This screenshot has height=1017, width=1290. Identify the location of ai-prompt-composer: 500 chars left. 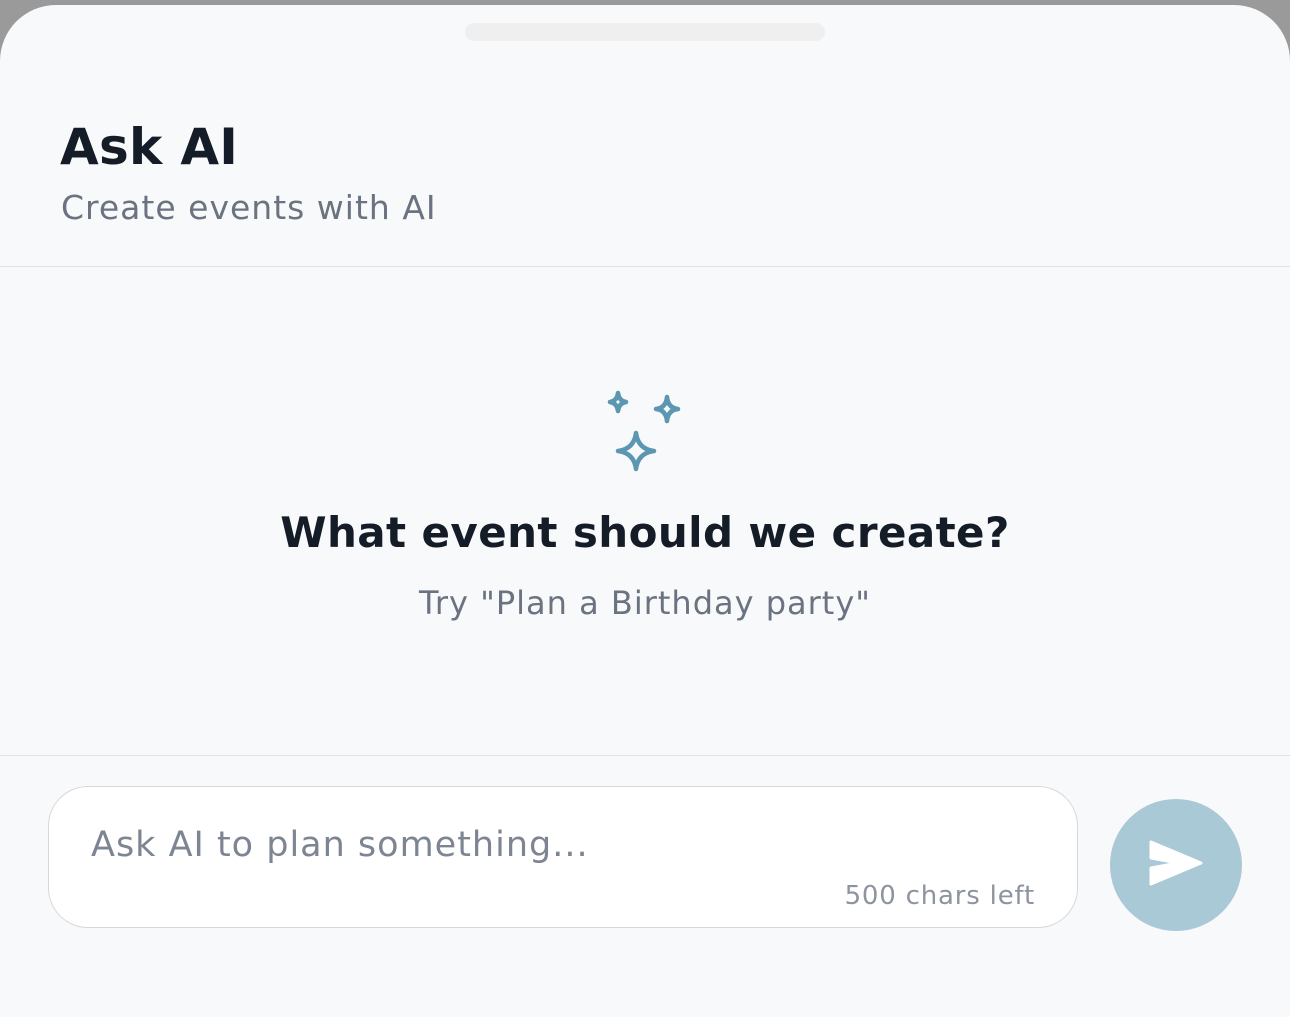
(563, 857).